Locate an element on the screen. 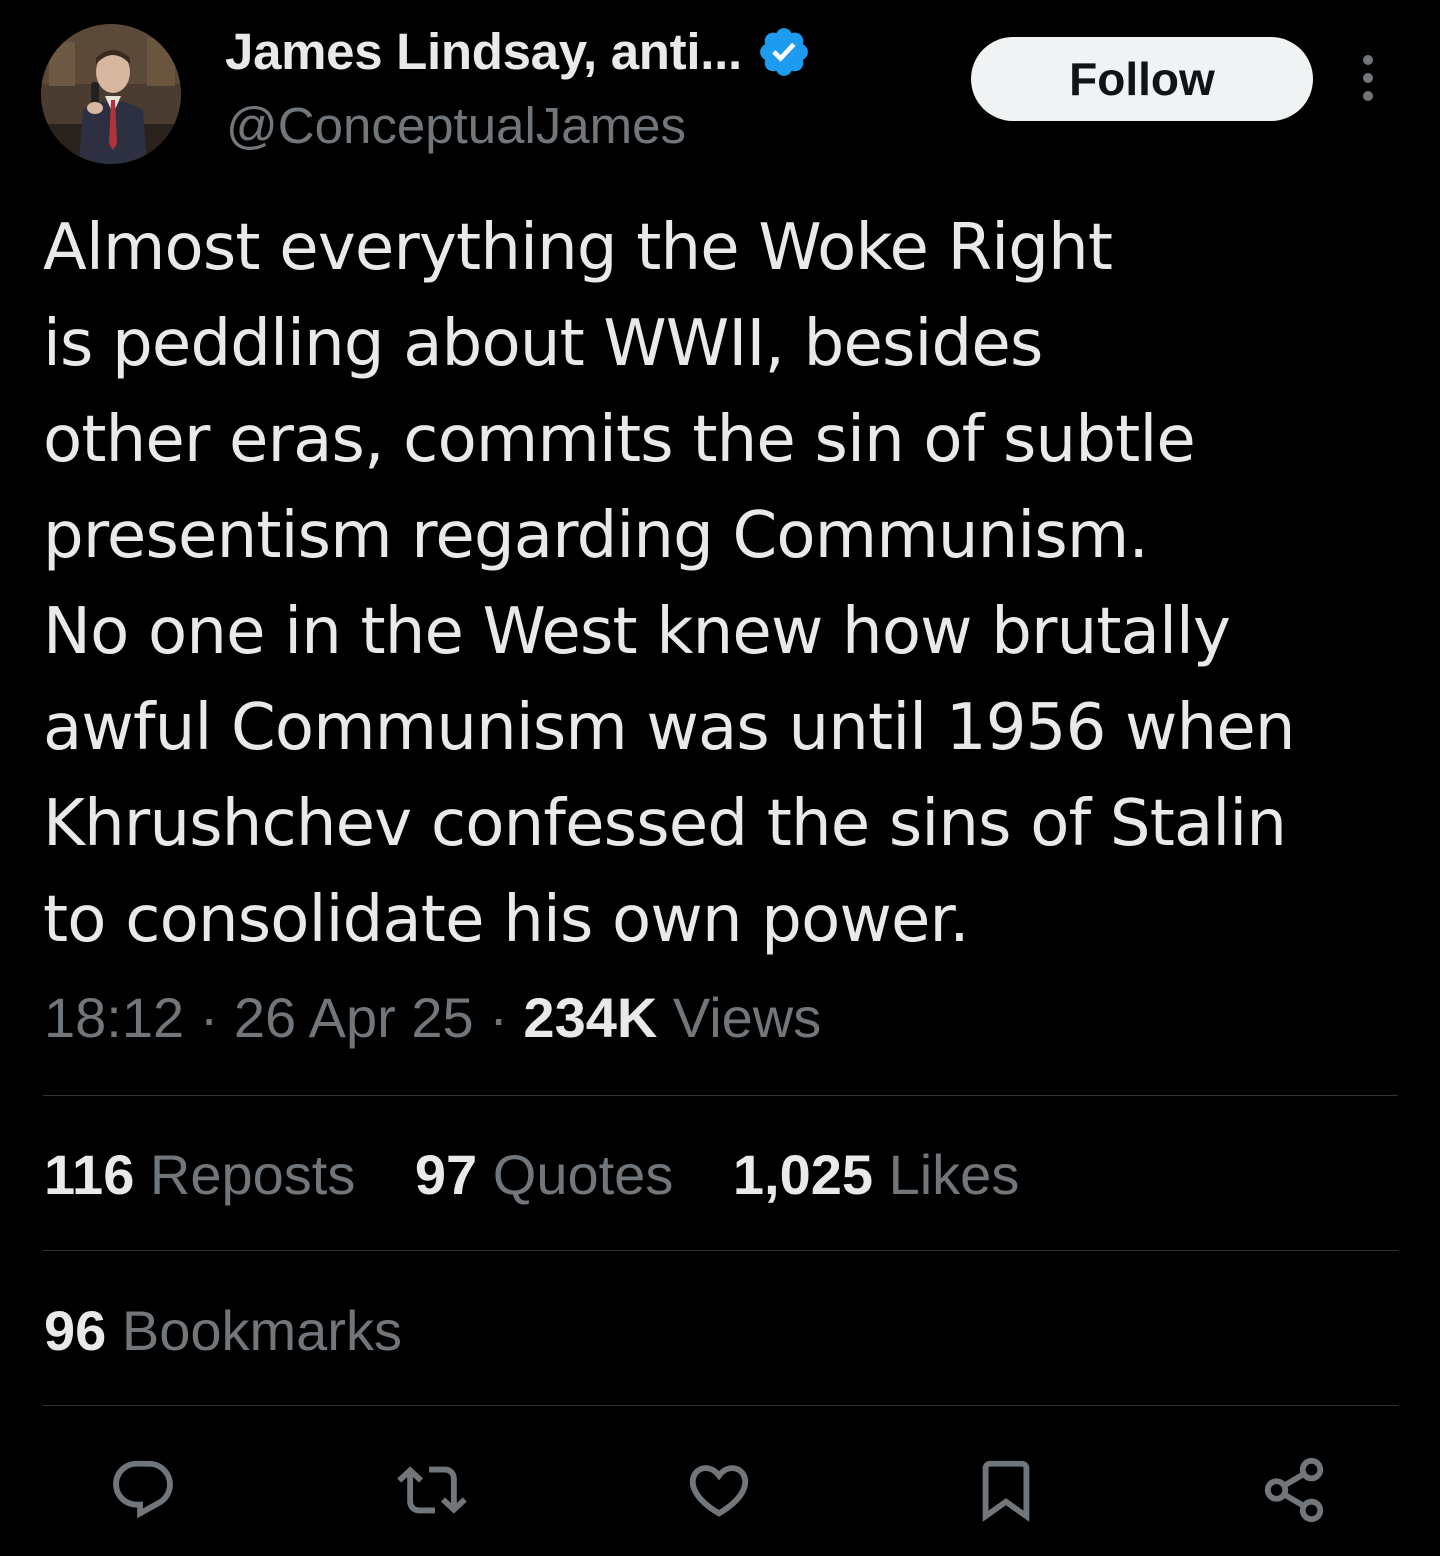 The image size is (1440, 1556). avatar is located at coordinates (111, 94).